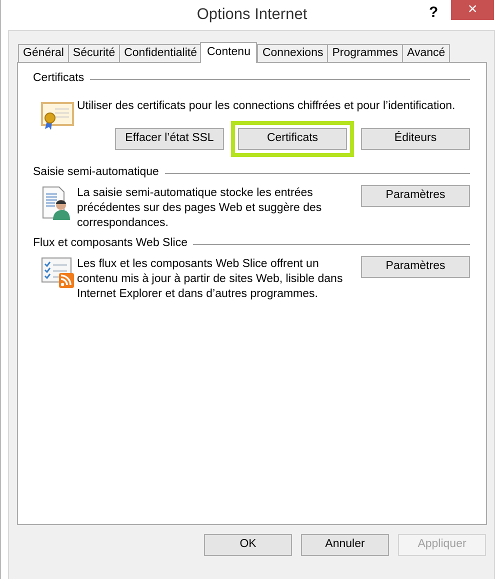 Image resolution: width=503 pixels, height=579 pixels. I want to click on group-title: Saisie semi-automatique, so click(96, 172).